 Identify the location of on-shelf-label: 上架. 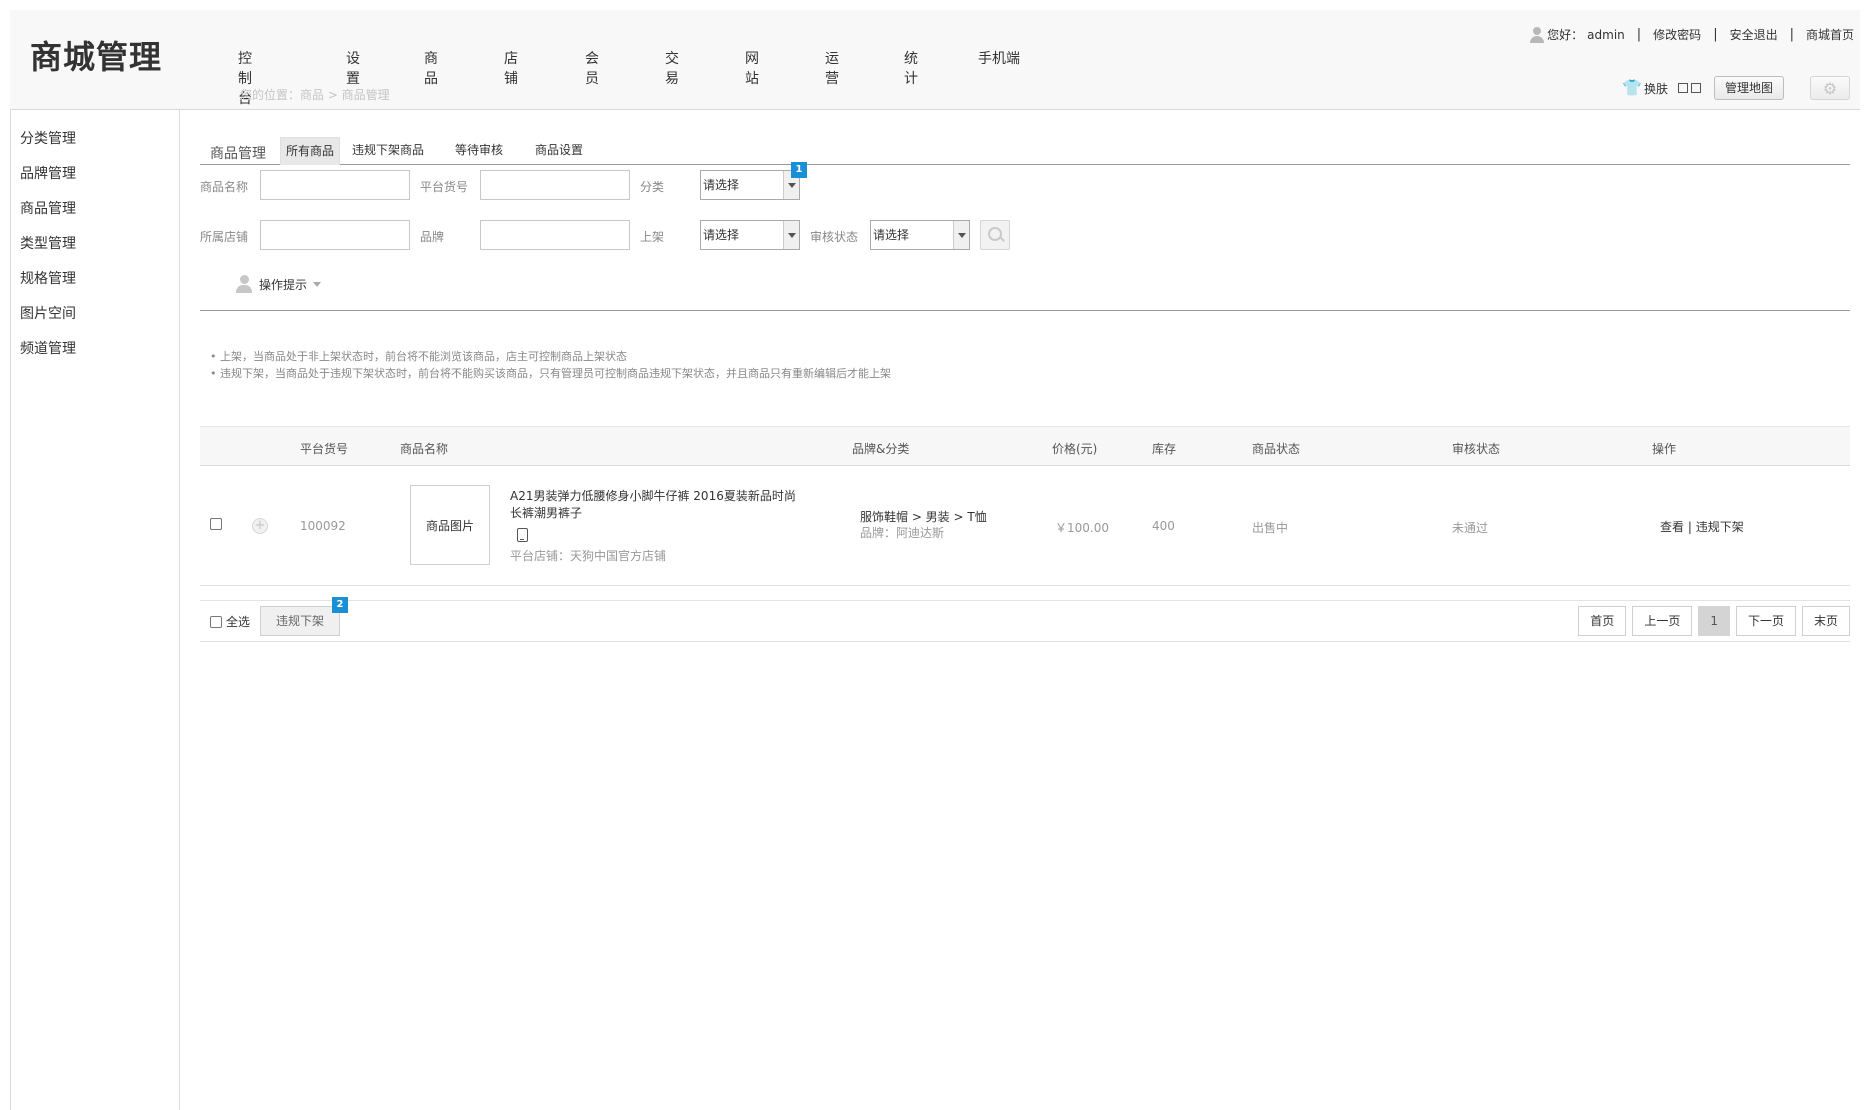
(652, 237).